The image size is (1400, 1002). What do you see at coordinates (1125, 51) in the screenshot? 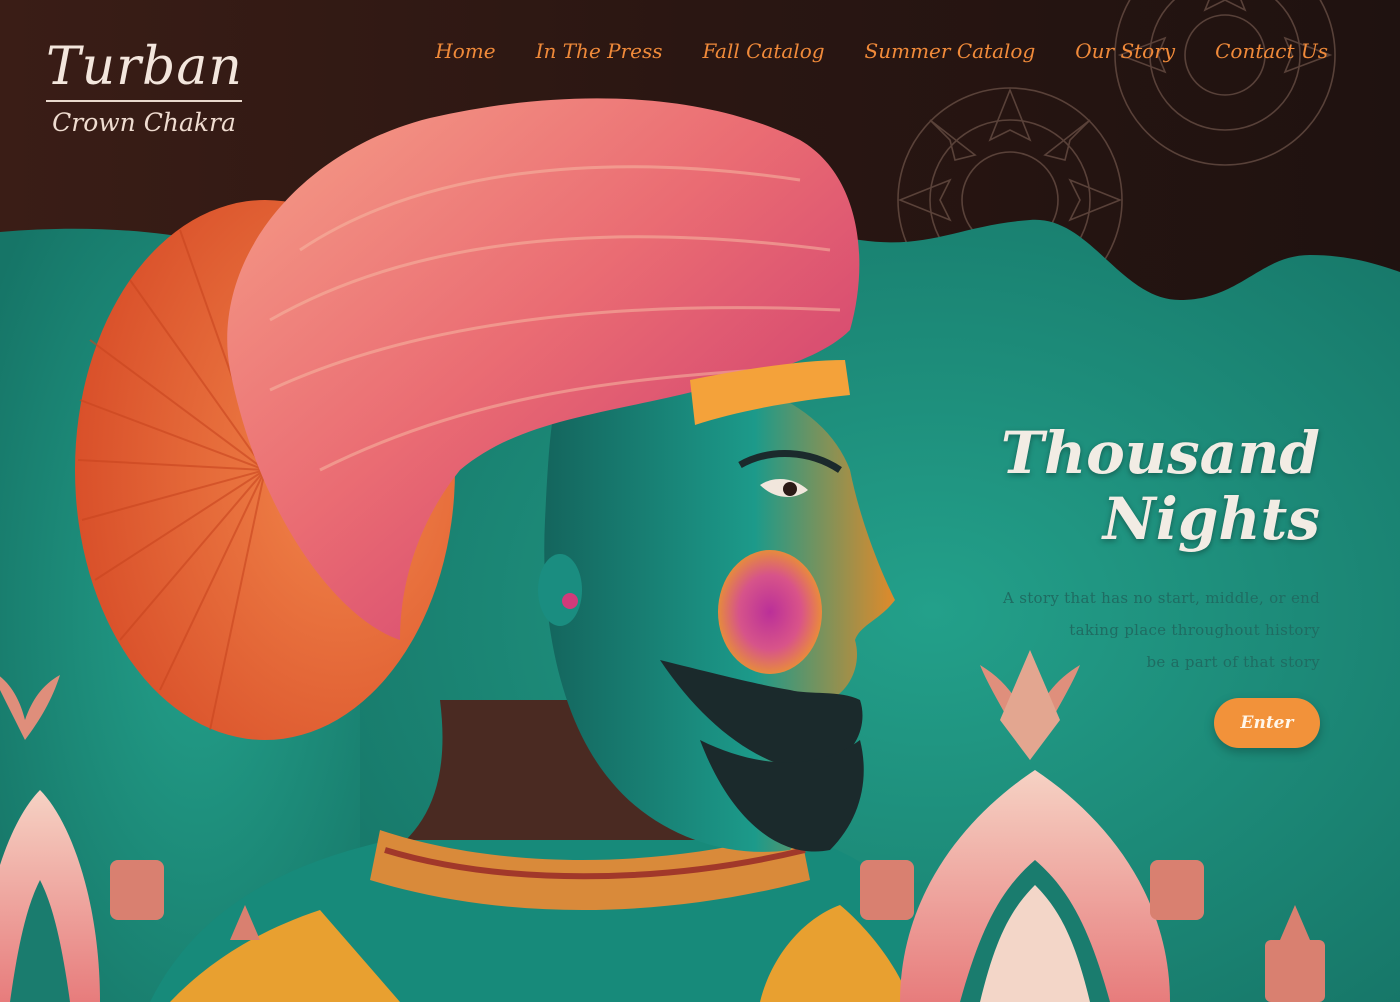
I see `nav-our-story: Our Story` at bounding box center [1125, 51].